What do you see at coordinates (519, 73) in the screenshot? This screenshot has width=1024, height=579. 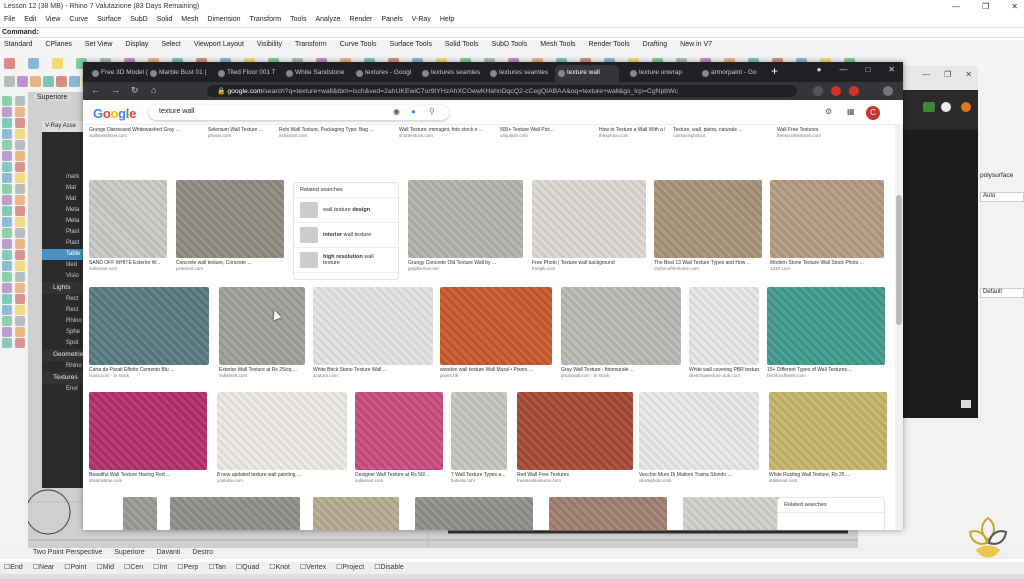 I see `browser-tab: textures seamles` at bounding box center [519, 73].